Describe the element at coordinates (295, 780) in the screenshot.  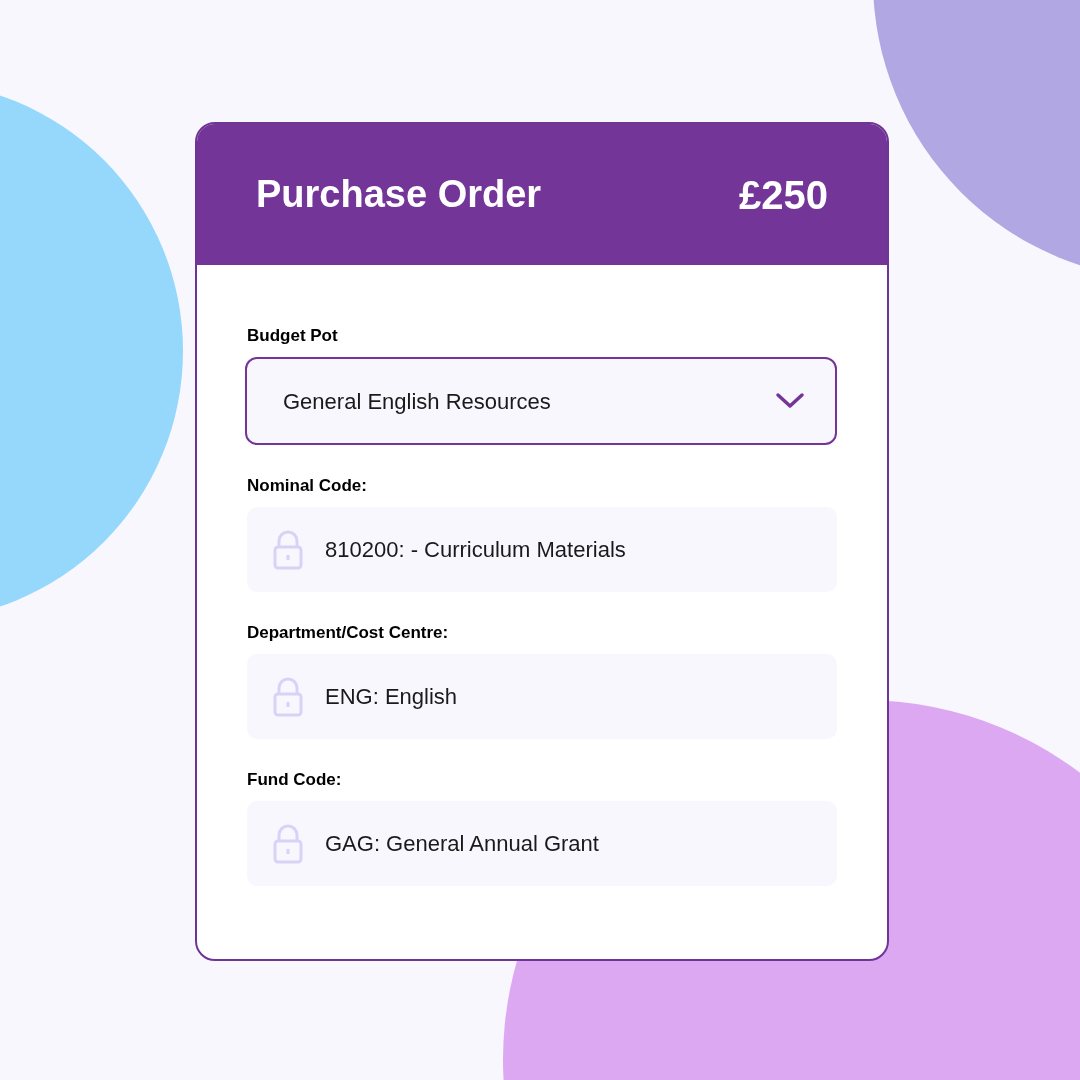
I see `field-label: Fund Code:` at that location.